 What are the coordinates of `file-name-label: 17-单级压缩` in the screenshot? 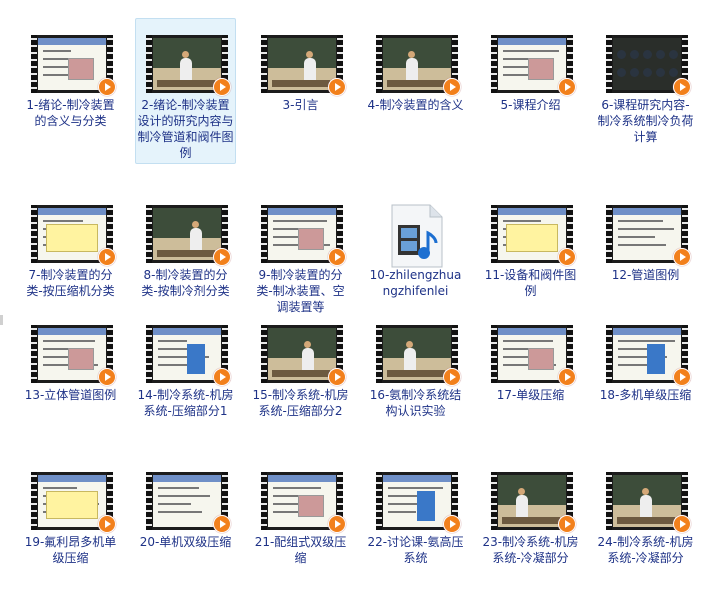 It's located at (530, 395).